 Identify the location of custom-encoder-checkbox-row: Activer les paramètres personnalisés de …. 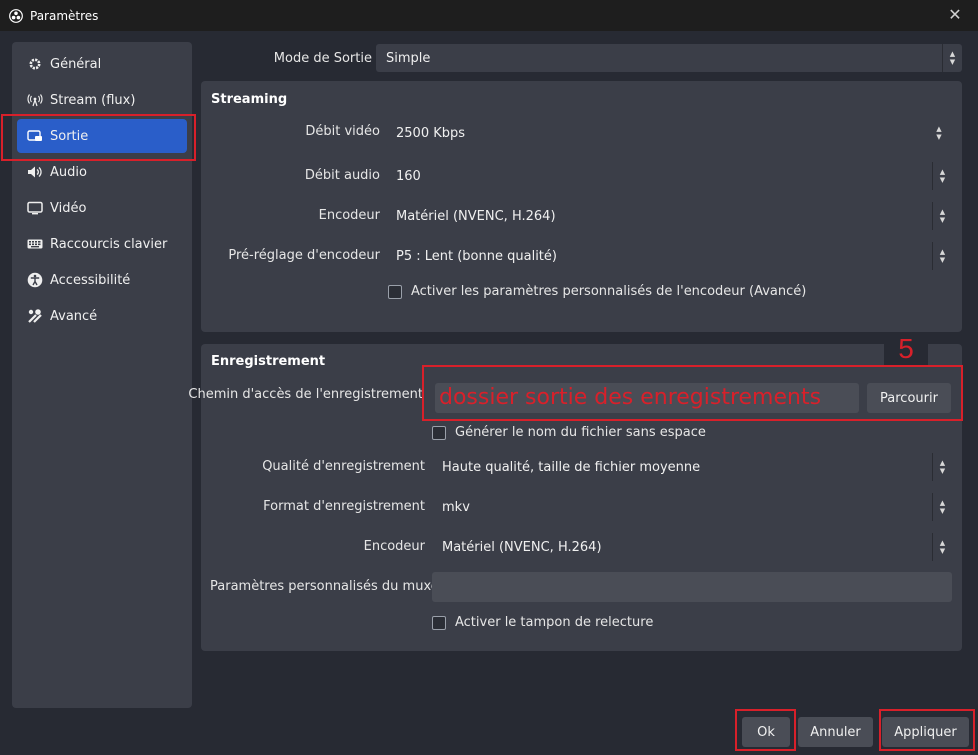
(597, 291).